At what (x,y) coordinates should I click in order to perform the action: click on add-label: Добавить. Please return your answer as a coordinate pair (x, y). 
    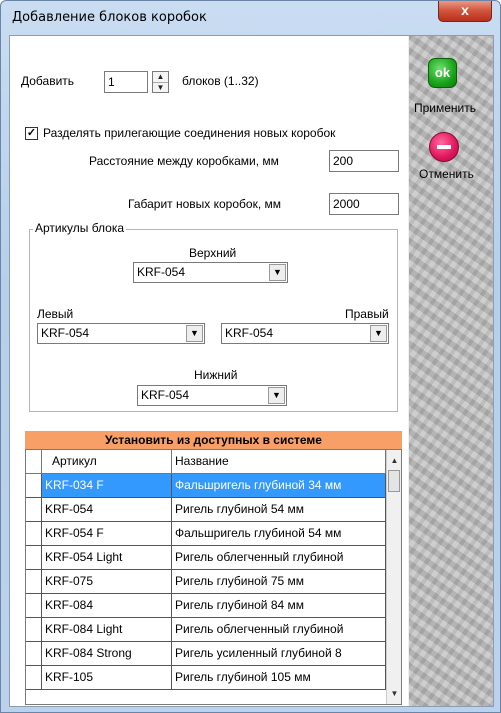
    Looking at the image, I should click on (48, 81).